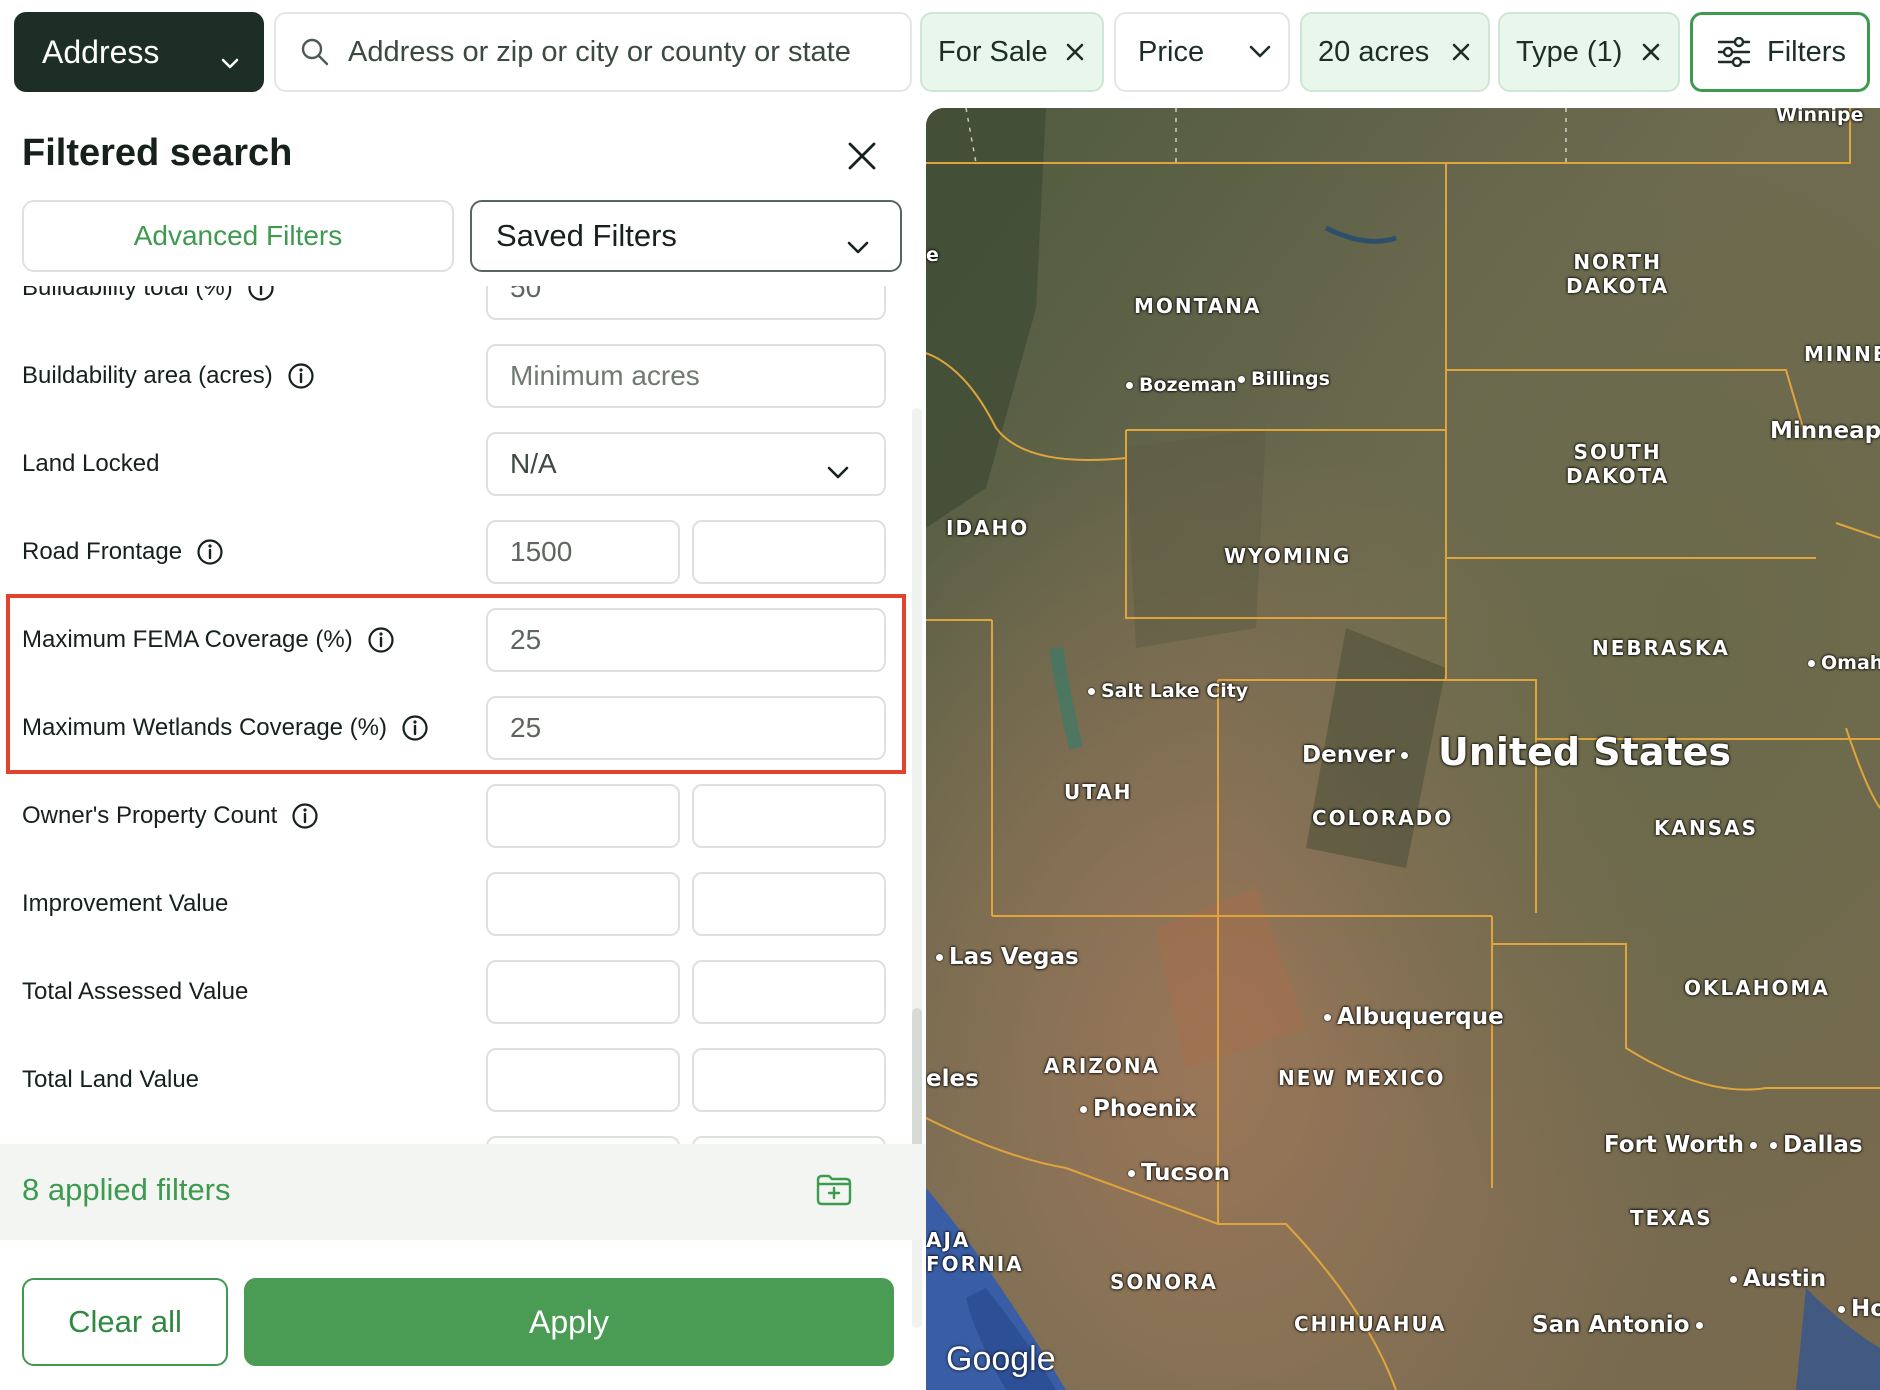 Image resolution: width=1880 pixels, height=1390 pixels. I want to click on buildability-area-input: Minimum acres, so click(686, 376).